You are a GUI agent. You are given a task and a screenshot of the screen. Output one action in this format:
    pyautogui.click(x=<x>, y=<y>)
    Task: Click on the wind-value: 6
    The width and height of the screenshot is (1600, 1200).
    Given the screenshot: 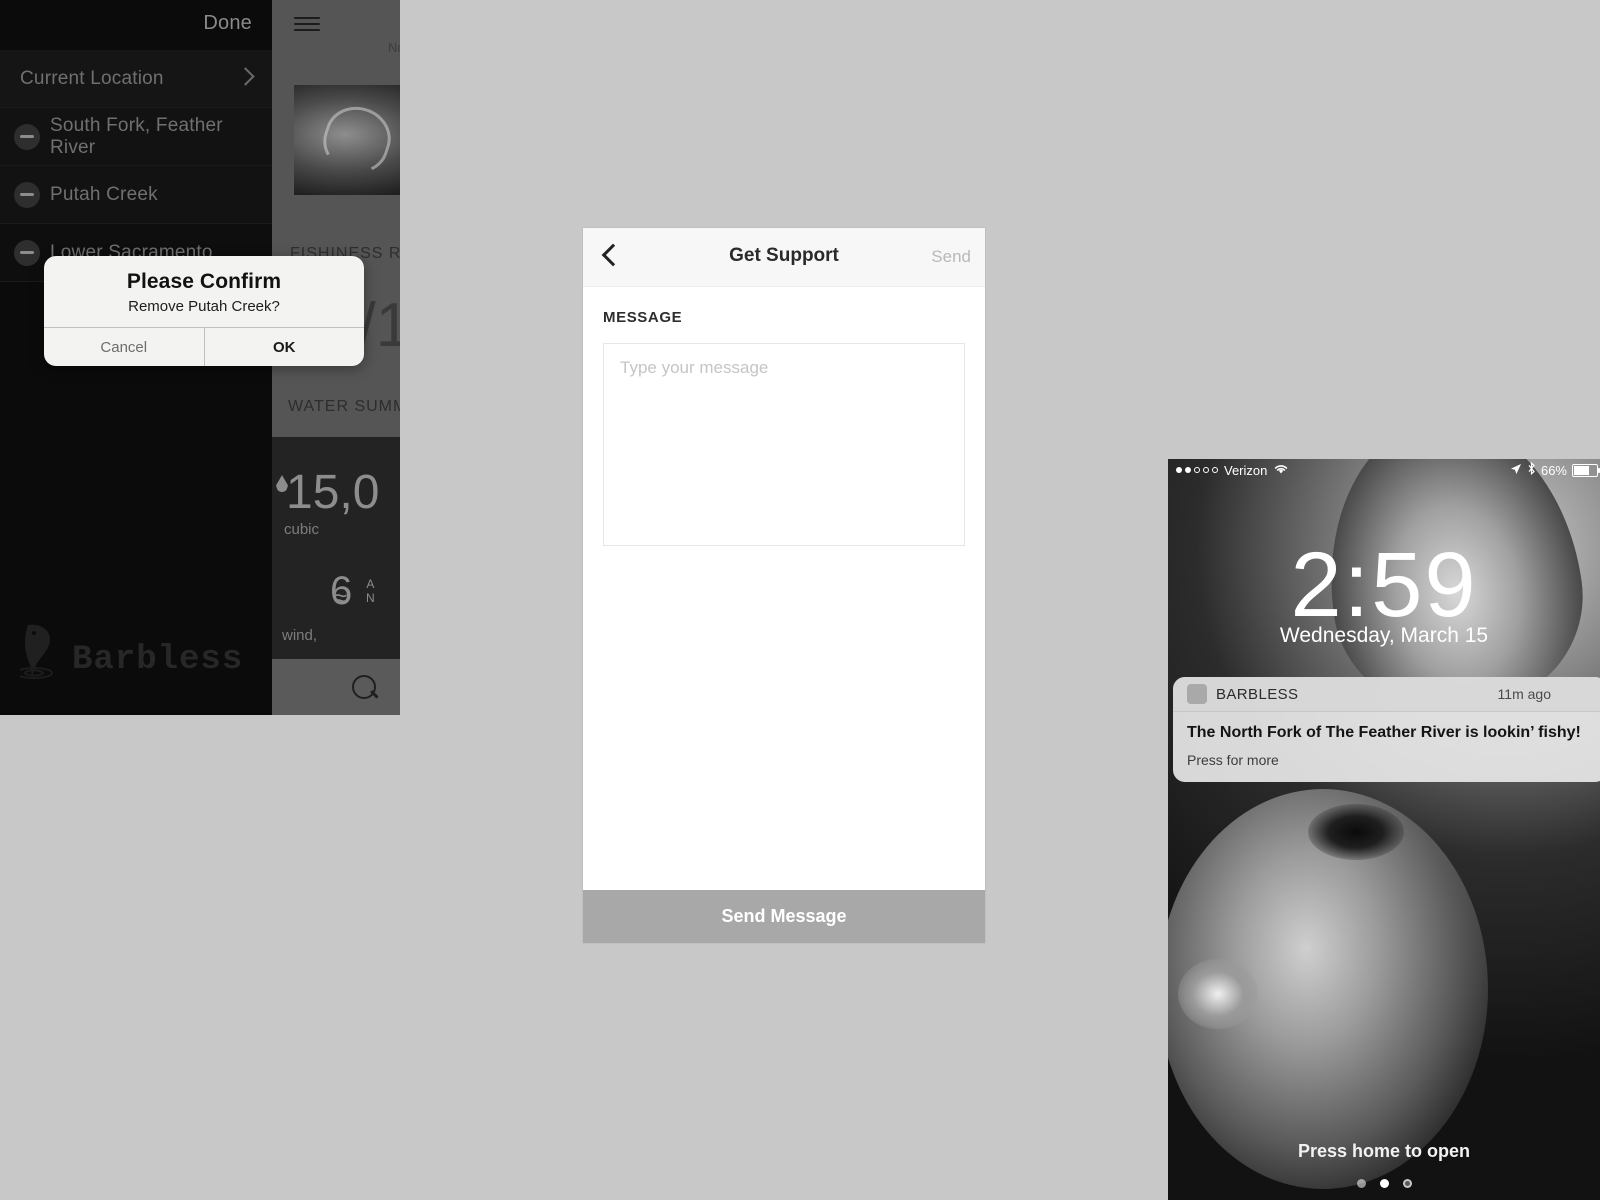 What is the action you would take?
    pyautogui.click(x=341, y=591)
    